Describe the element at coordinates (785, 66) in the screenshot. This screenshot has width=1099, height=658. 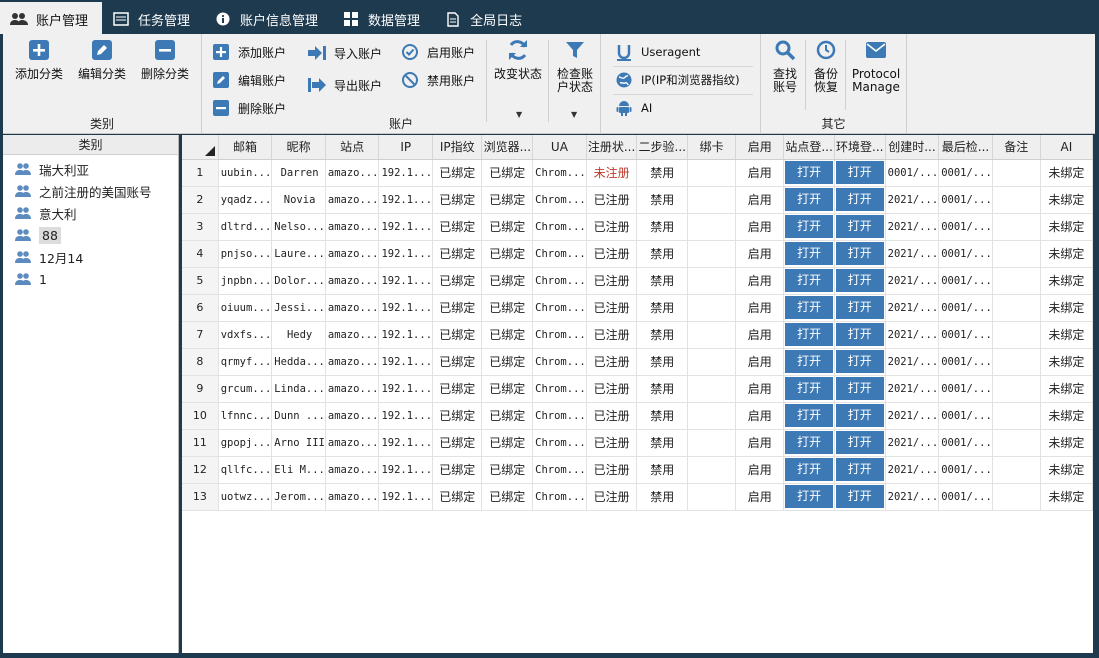
I see `find-account-button: 查找账号` at that location.